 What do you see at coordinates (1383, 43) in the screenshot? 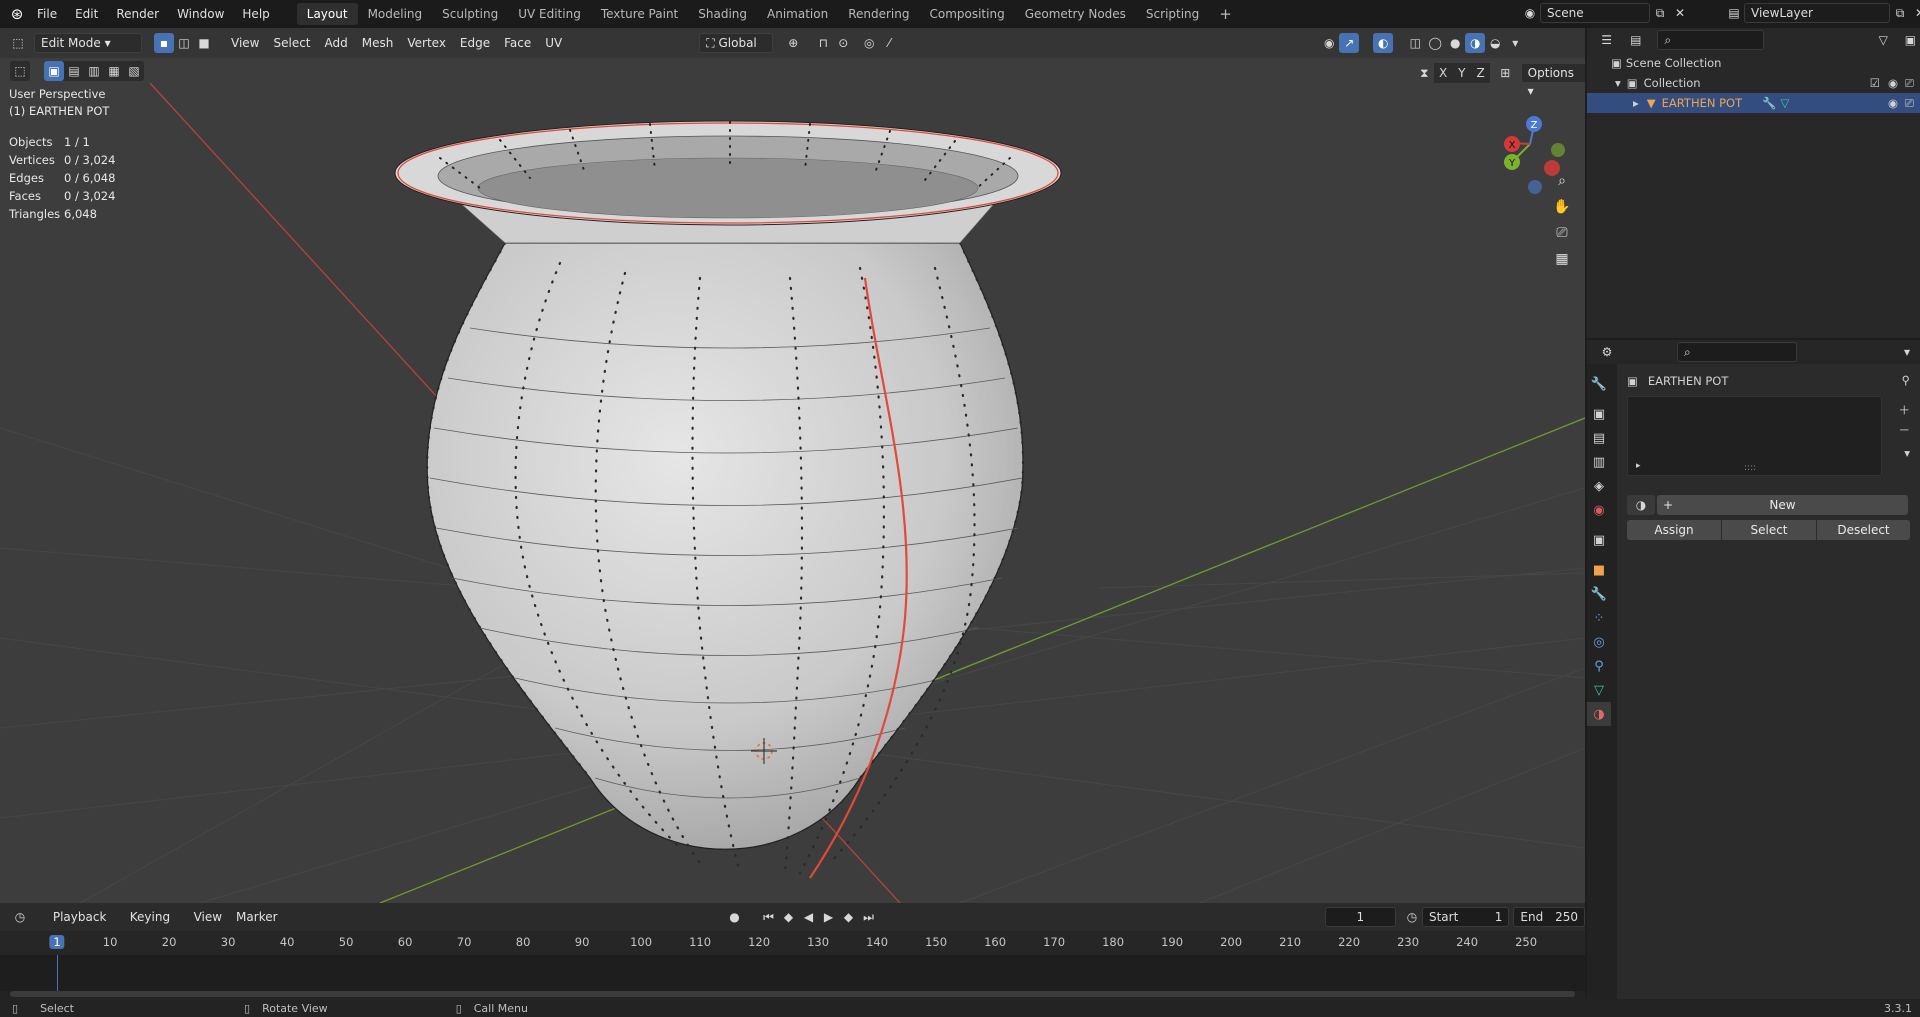
I see `overlays-toggle-icon: ◐` at bounding box center [1383, 43].